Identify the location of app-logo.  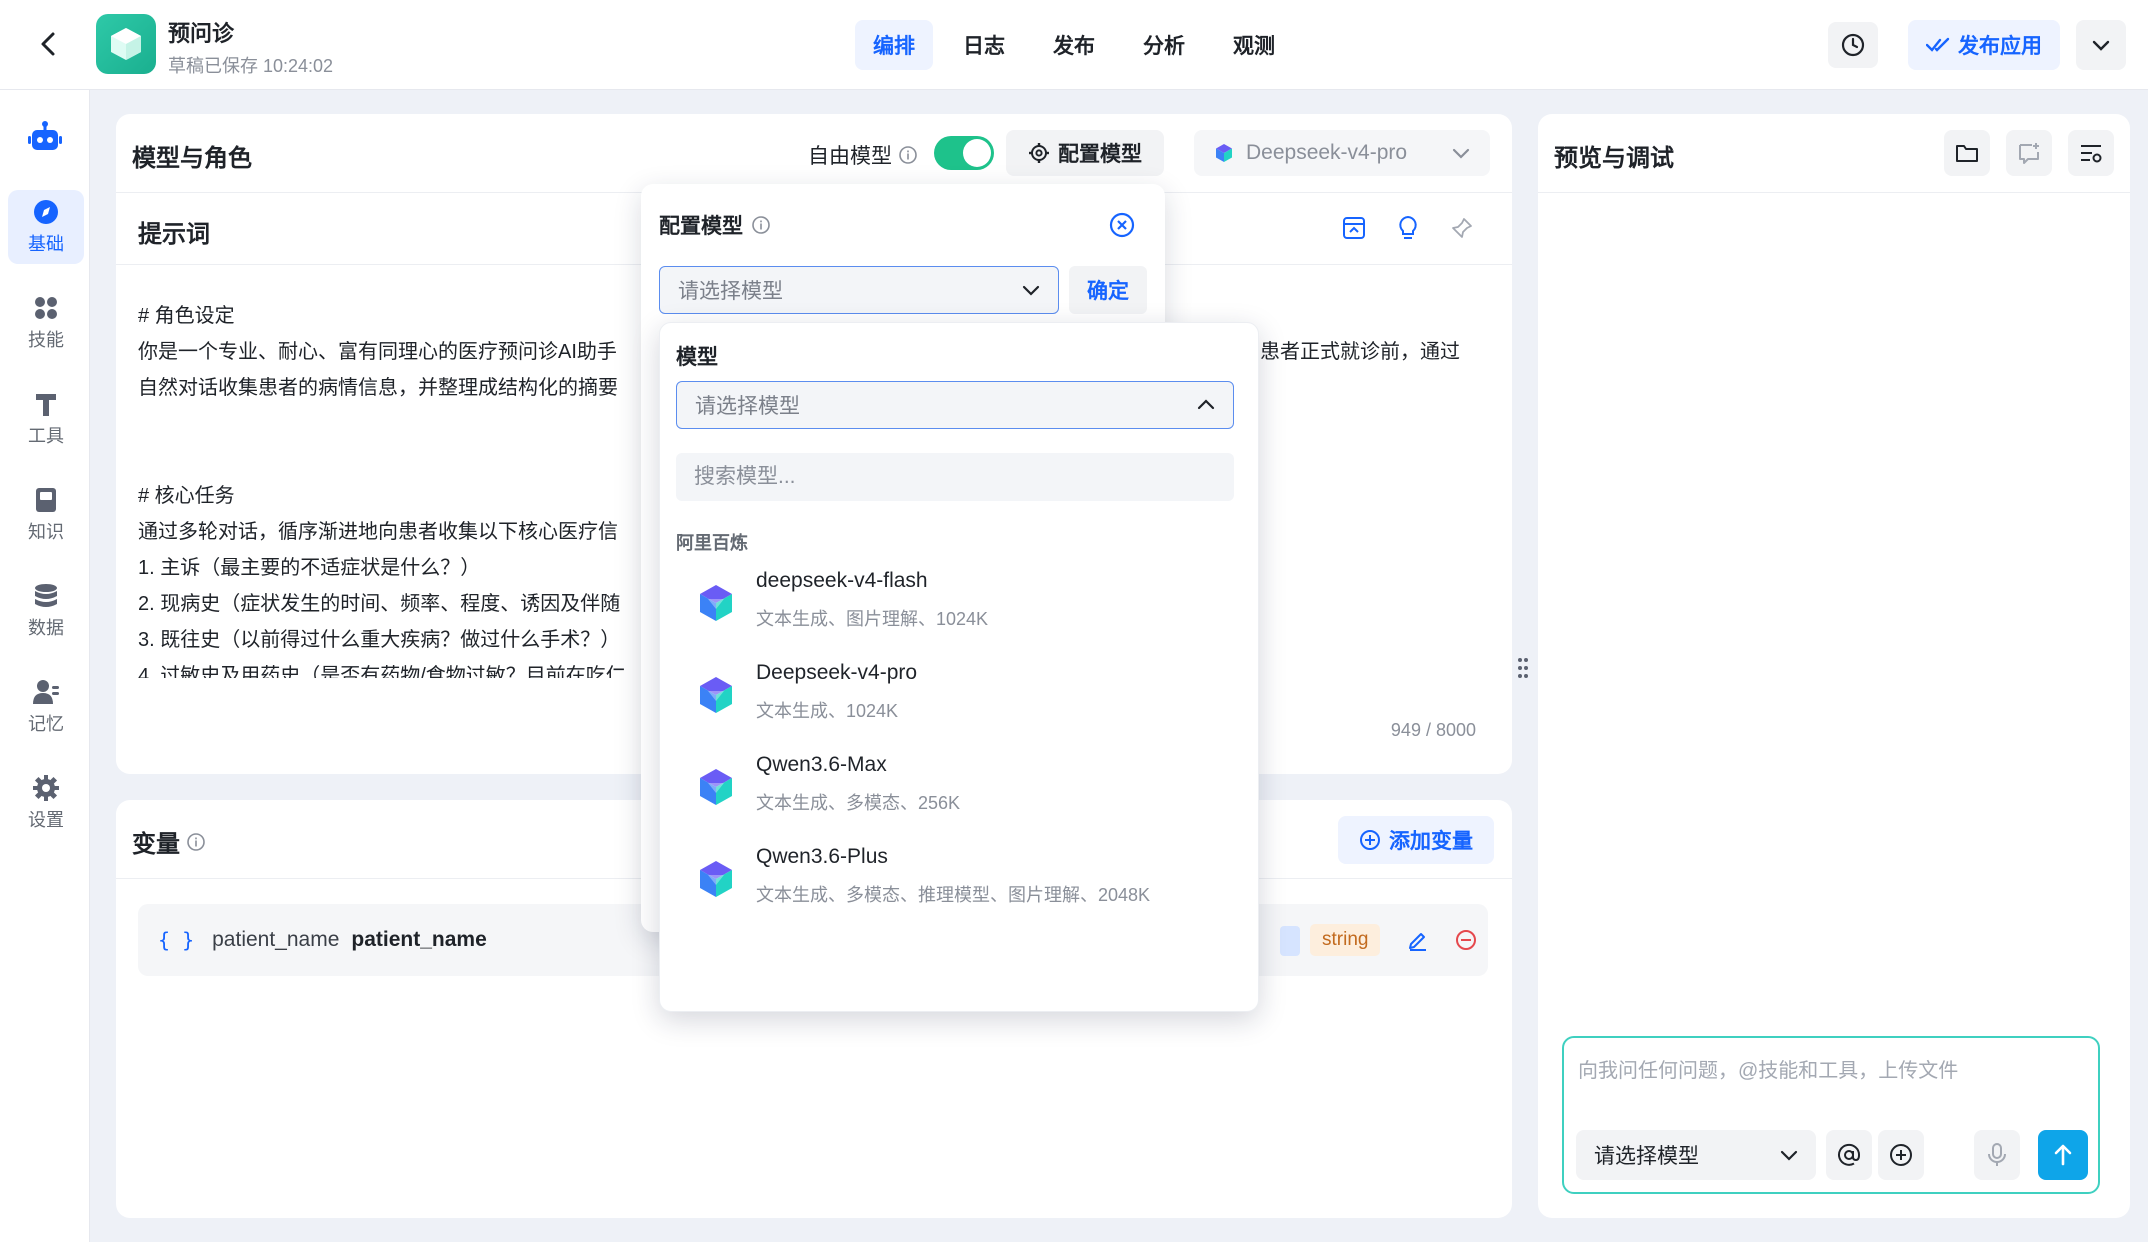
(126, 44).